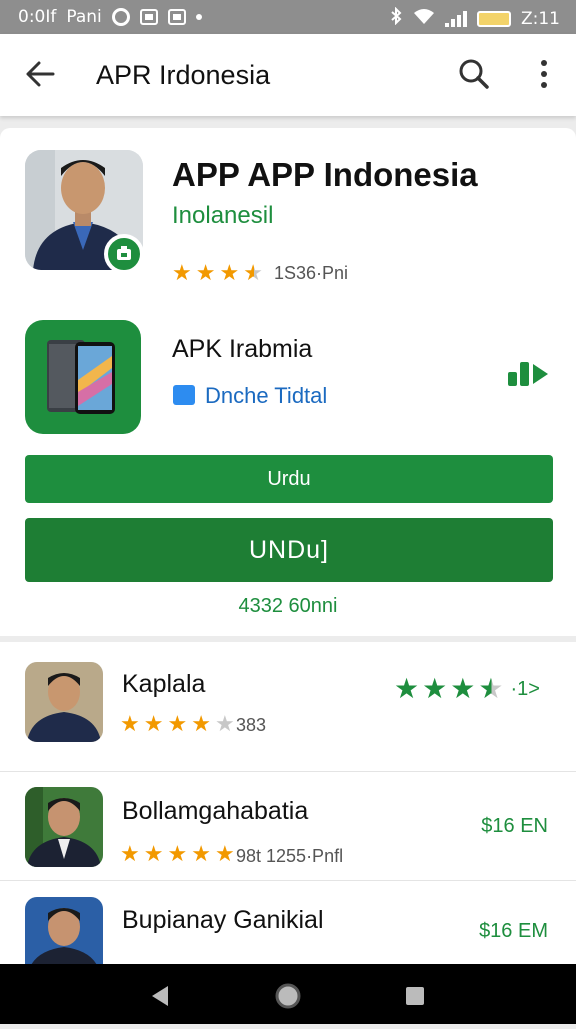 This screenshot has width=576, height=1029. Describe the element at coordinates (311, 273) in the screenshot. I see `rating-count: 1S36·Pni` at that location.